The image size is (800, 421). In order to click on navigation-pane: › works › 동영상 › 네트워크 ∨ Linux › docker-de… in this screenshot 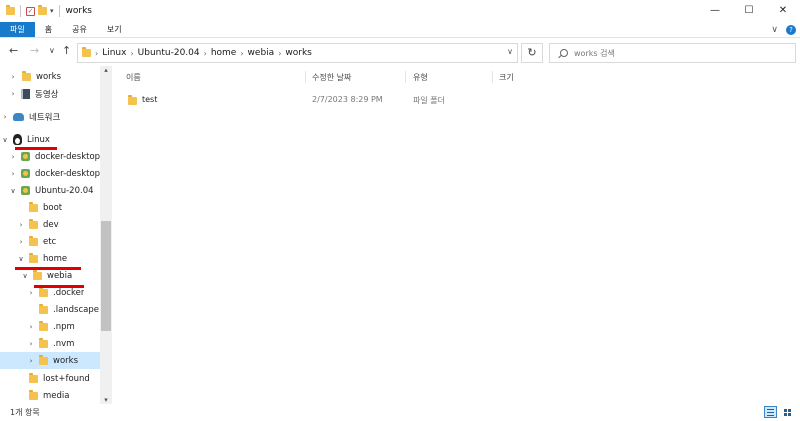, I will do `click(56, 235)`.